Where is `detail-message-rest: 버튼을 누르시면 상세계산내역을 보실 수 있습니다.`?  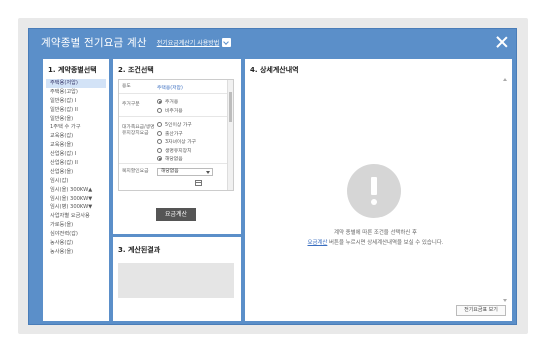
detail-message-rest: 버튼을 누르시면 상세계산내역을 보실 수 있습니다. is located at coordinates (385, 243).